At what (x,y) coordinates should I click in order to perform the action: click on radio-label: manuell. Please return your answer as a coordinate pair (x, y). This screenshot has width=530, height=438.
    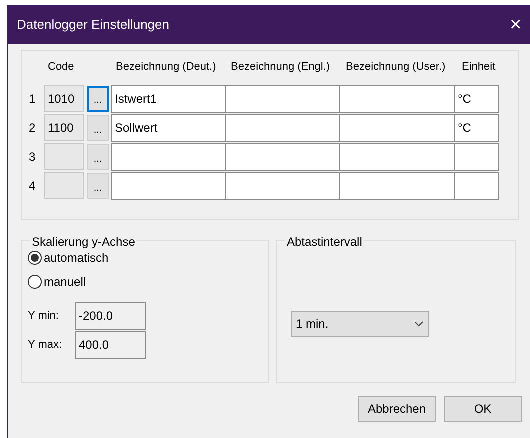
    Looking at the image, I should click on (65, 282).